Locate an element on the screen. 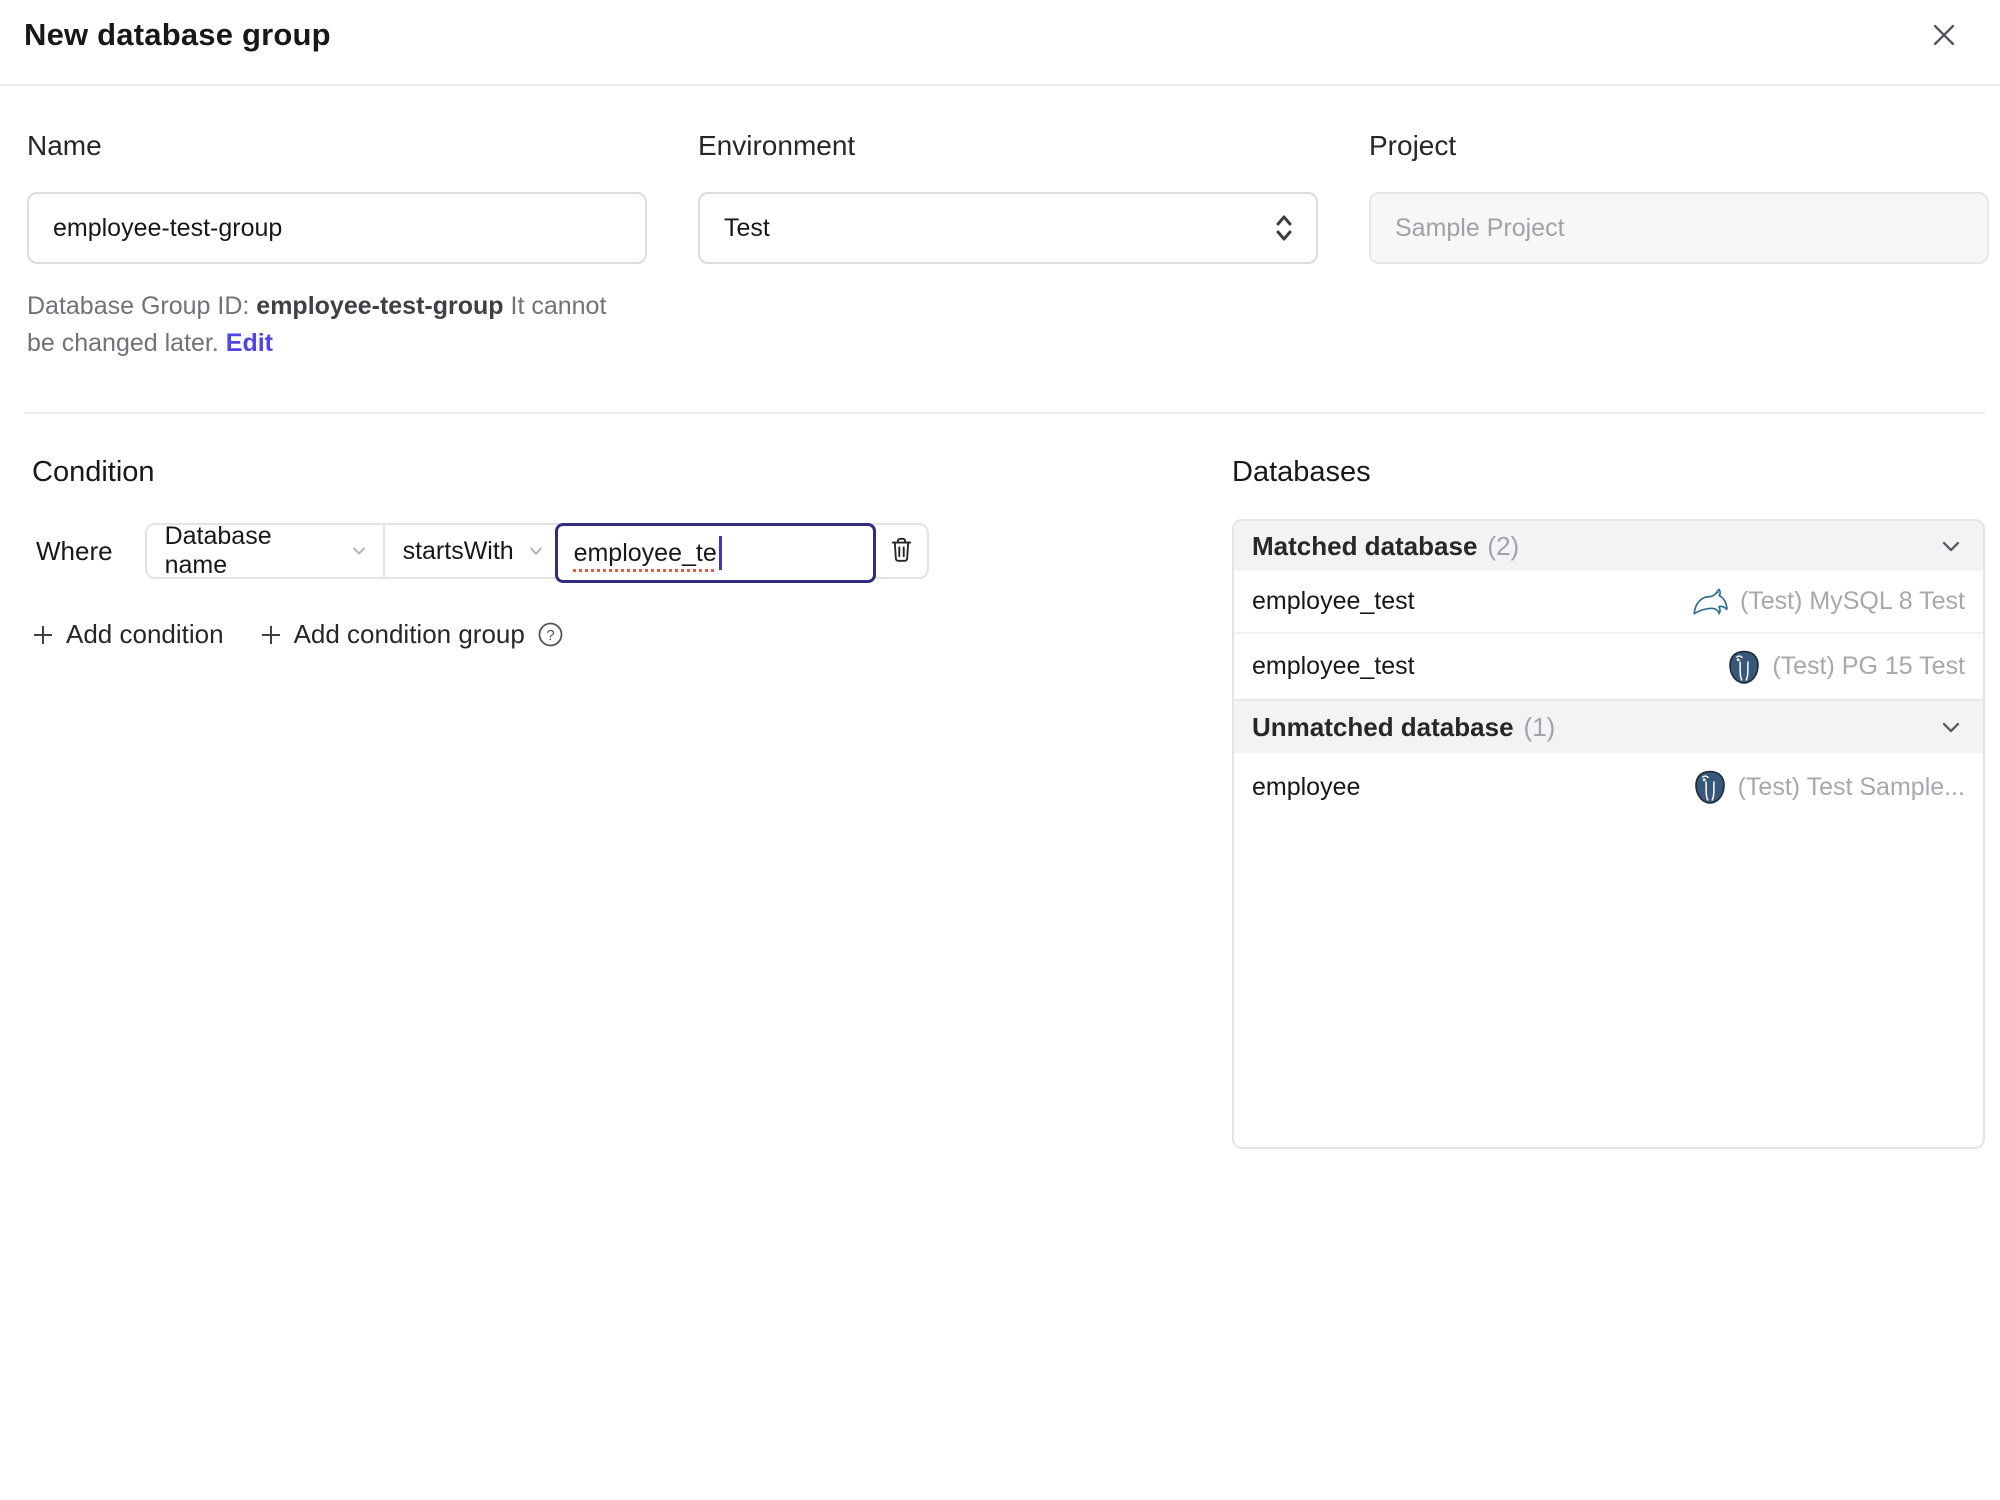  name-label: Name is located at coordinates (64, 145).